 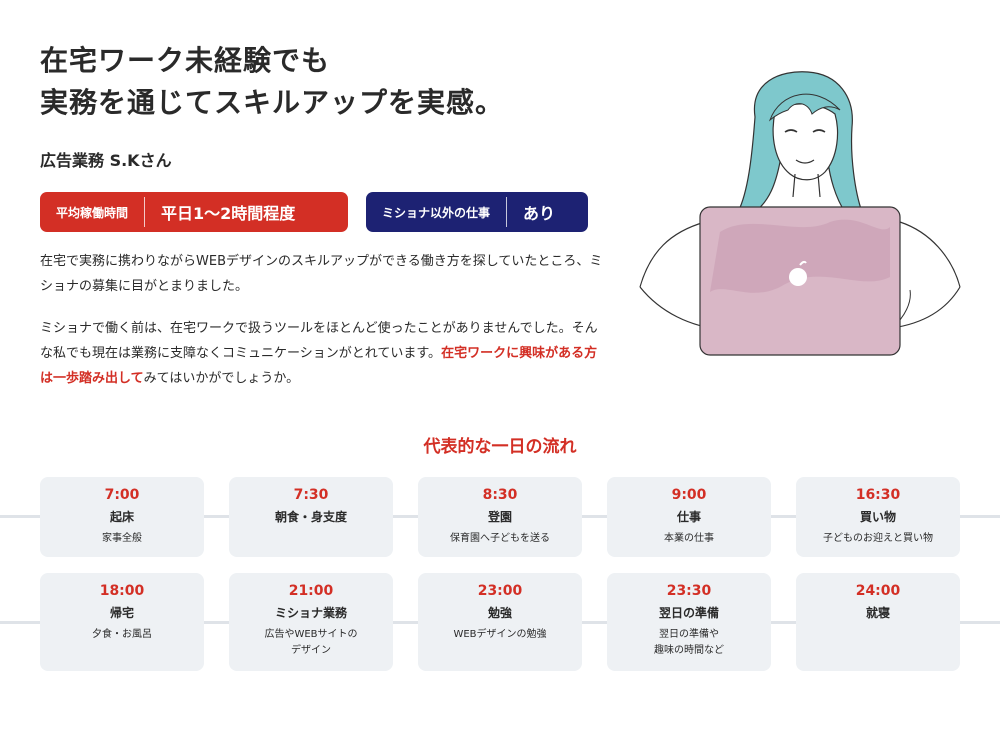 I want to click on schedule-card: 9:00 仕事本業の仕事, so click(x=689, y=517).